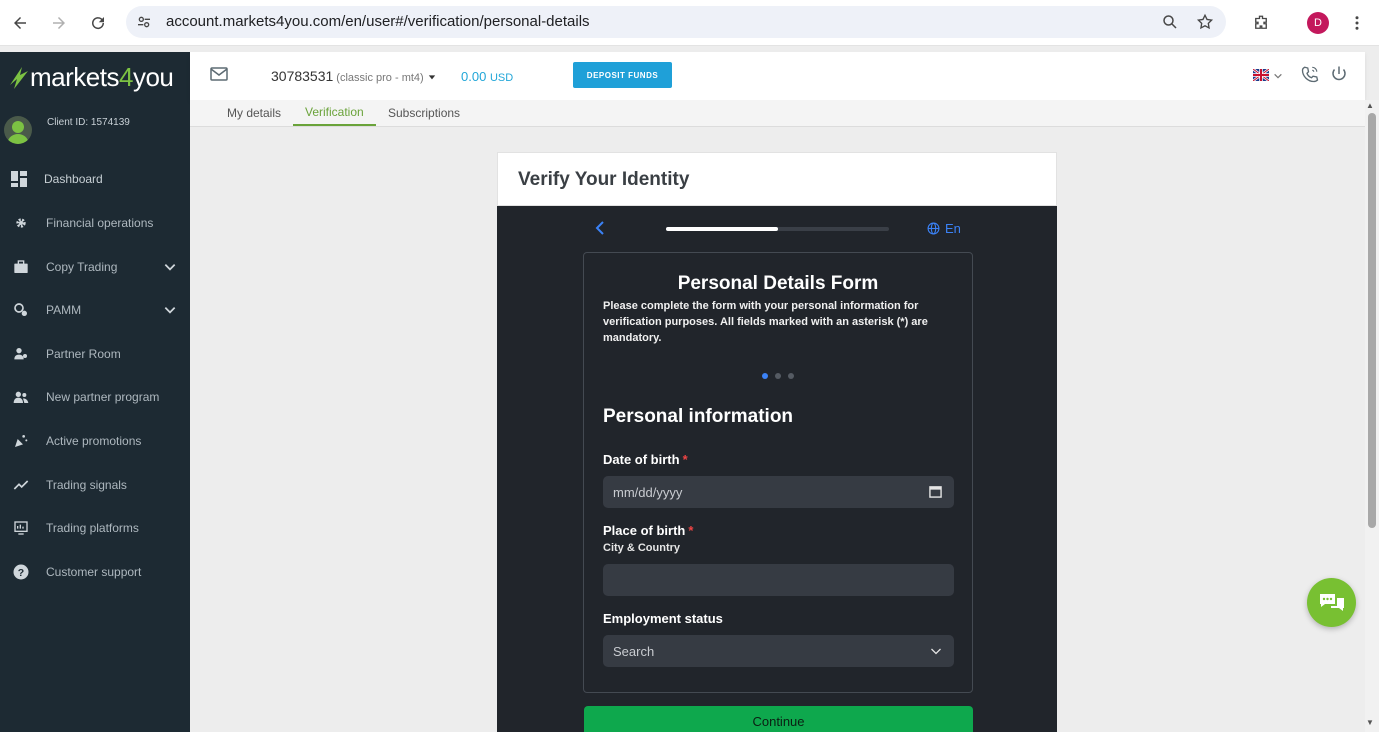  What do you see at coordinates (424, 113) in the screenshot?
I see `tab-subscriptions: Subscriptions` at bounding box center [424, 113].